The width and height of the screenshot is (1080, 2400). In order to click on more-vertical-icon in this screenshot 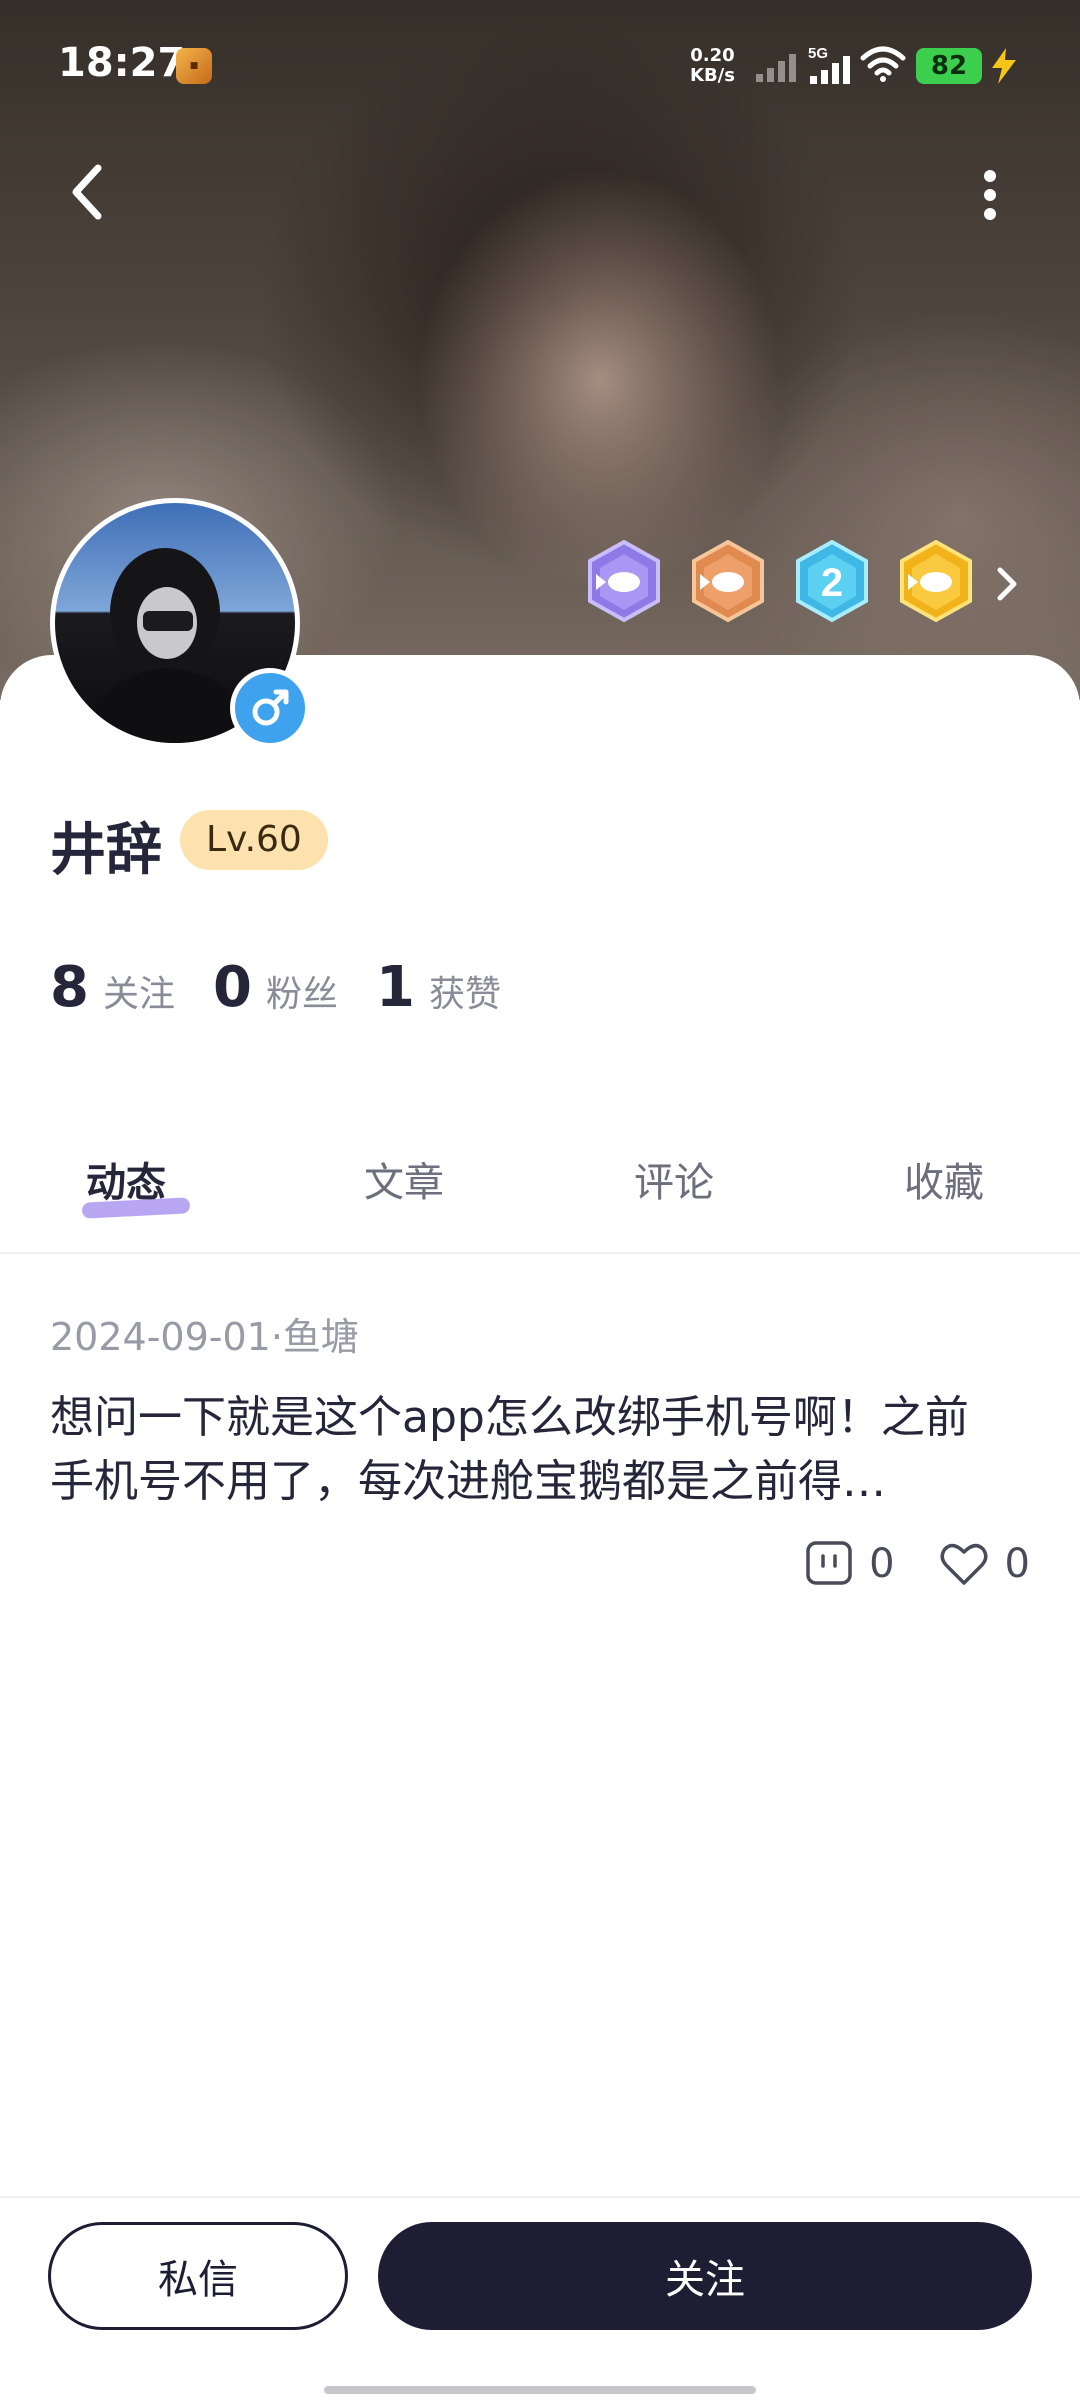, I will do `click(990, 195)`.